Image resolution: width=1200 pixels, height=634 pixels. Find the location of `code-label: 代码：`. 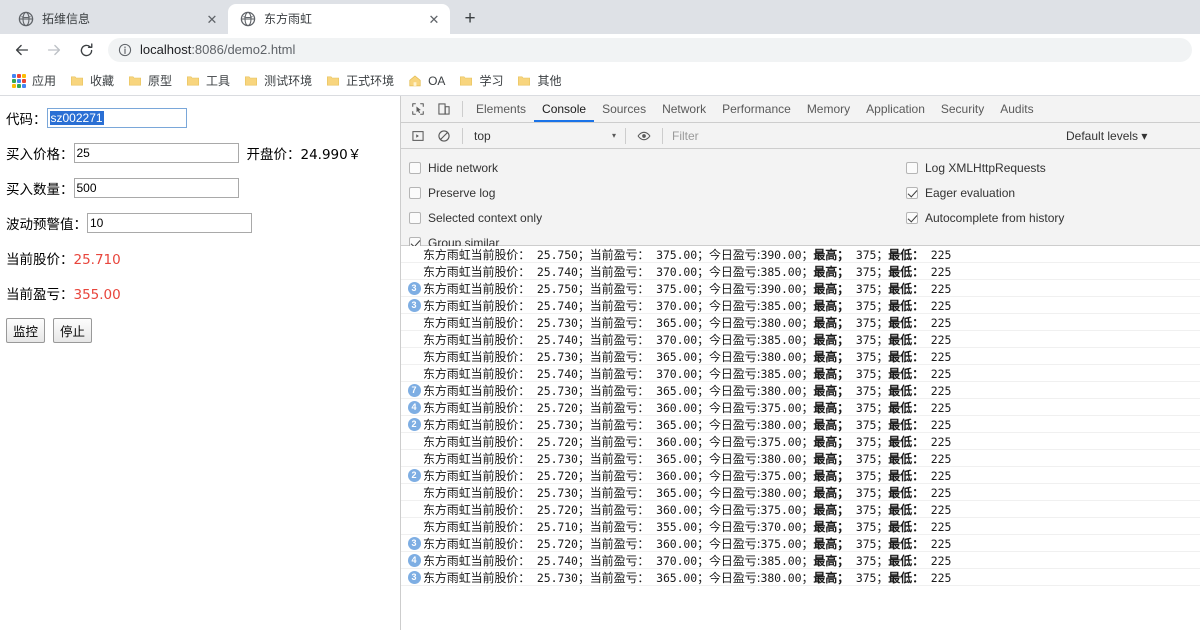

code-label: 代码： is located at coordinates (26, 120).